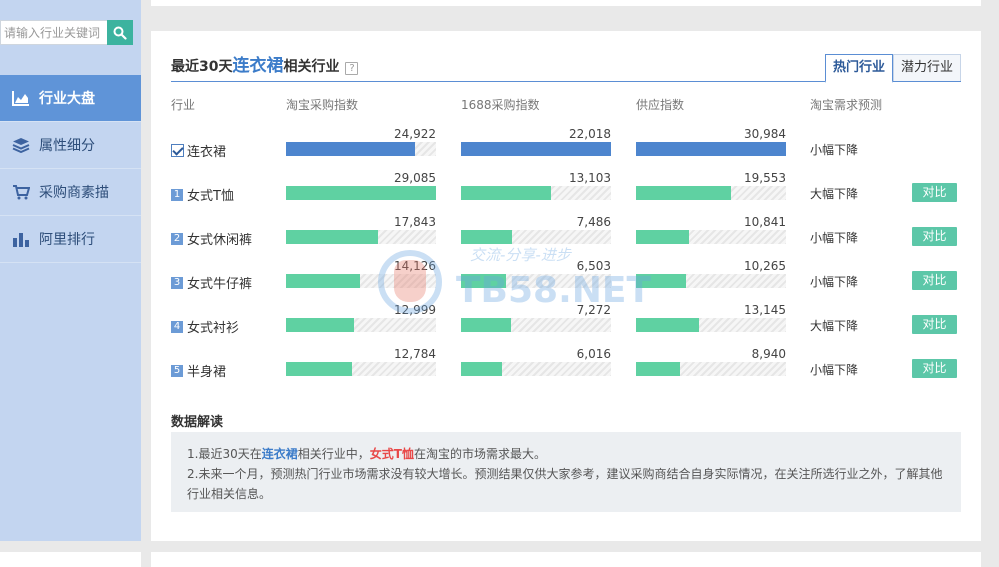 Image resolution: width=999 pixels, height=567 pixels. I want to click on search-button, so click(120, 32).